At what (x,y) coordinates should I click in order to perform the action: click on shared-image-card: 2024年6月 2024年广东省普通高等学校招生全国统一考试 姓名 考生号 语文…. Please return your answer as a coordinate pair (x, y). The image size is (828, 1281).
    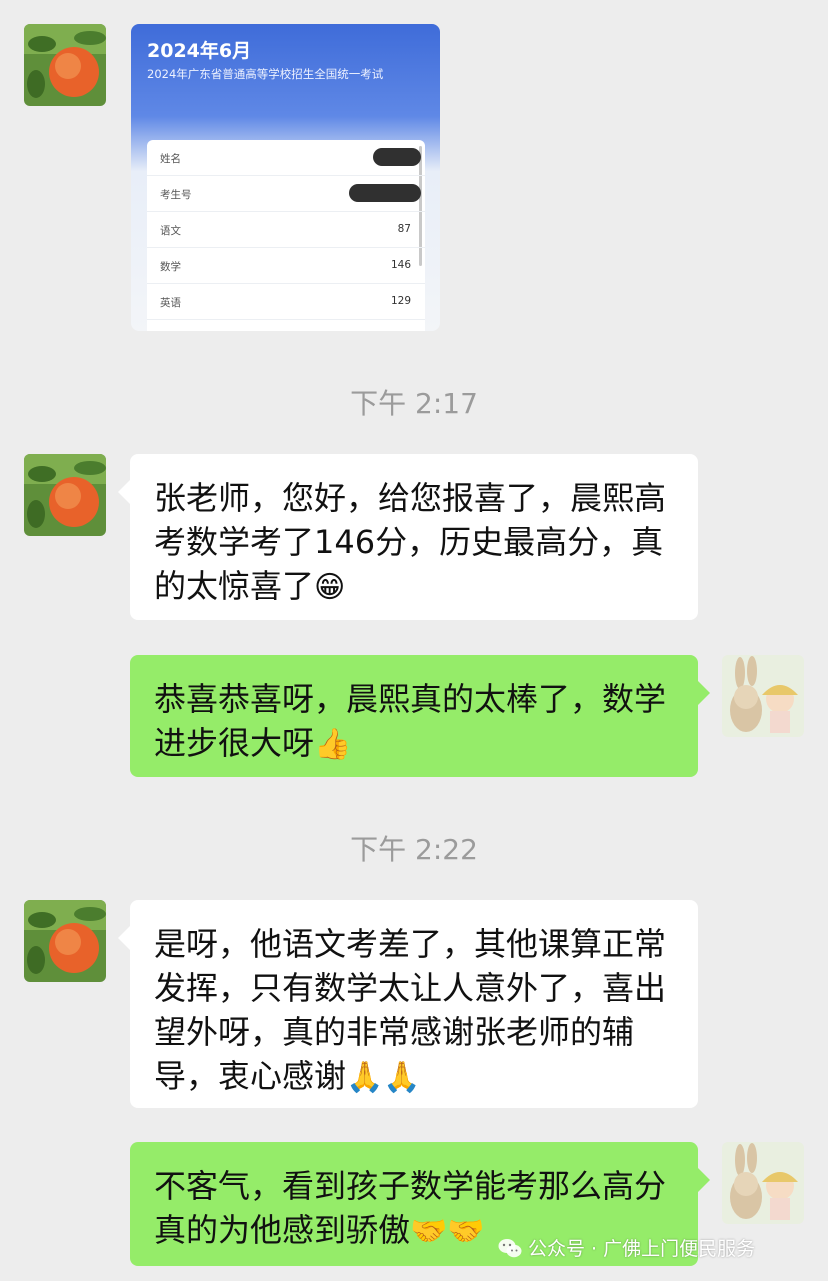
    Looking at the image, I should click on (285, 177).